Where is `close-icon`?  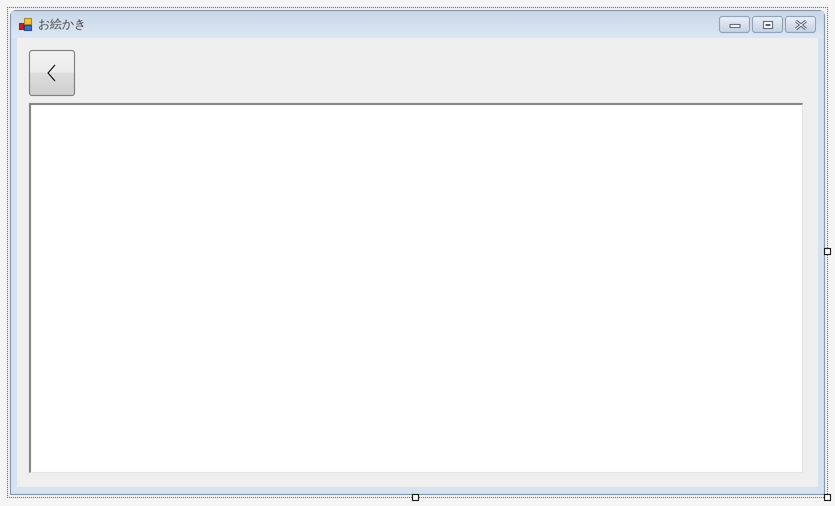 close-icon is located at coordinates (801, 25).